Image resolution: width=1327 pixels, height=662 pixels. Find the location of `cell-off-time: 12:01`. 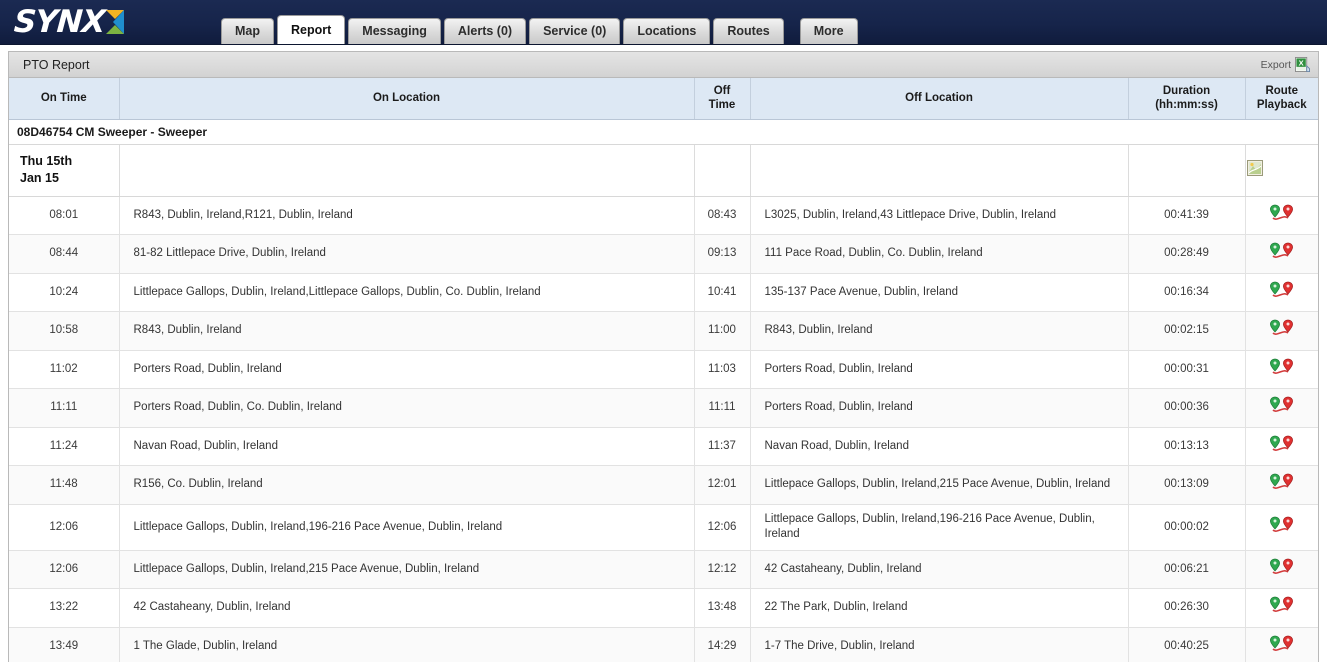

cell-off-time: 12:01 is located at coordinates (722, 485).